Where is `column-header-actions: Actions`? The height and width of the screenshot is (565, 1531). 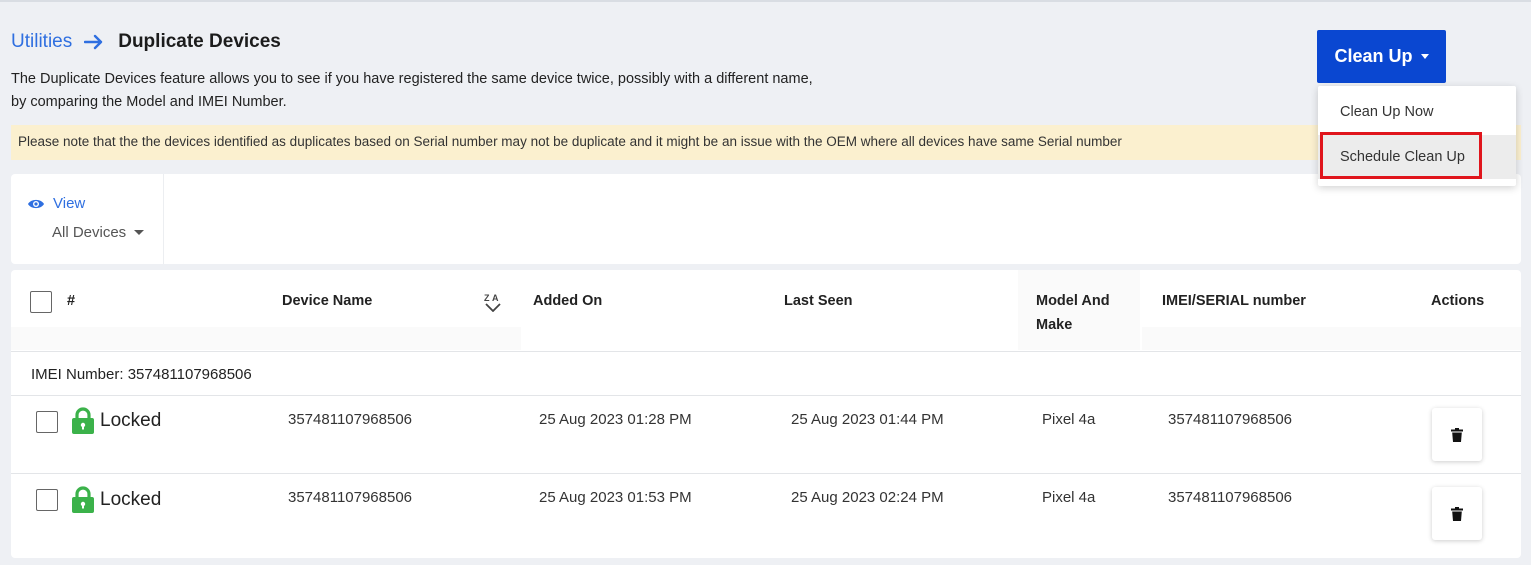 column-header-actions: Actions is located at coordinates (1458, 301).